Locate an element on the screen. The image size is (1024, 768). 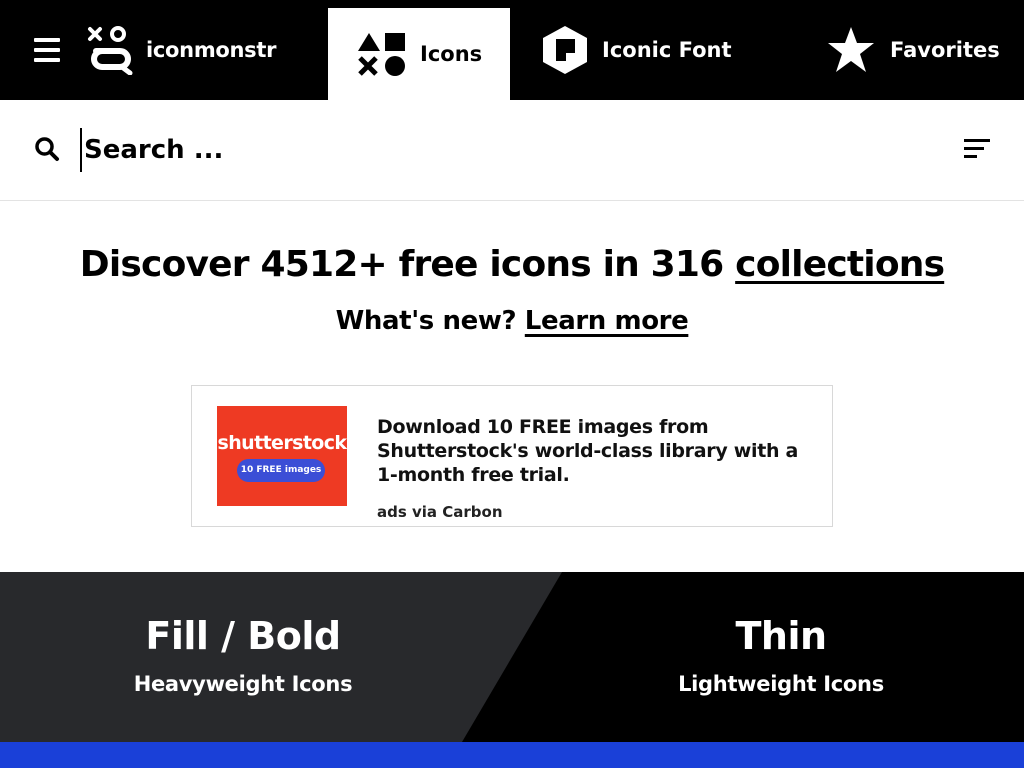
tab-favorites-label: Favorites is located at coordinates (945, 50).